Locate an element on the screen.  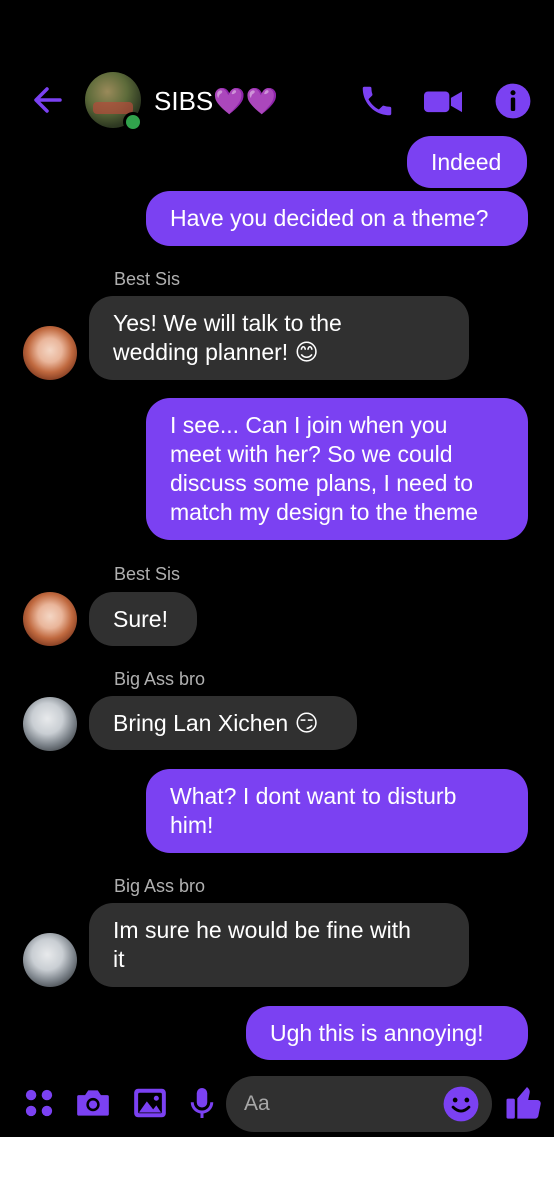
message-text: Indeed is located at coordinates (466, 162).